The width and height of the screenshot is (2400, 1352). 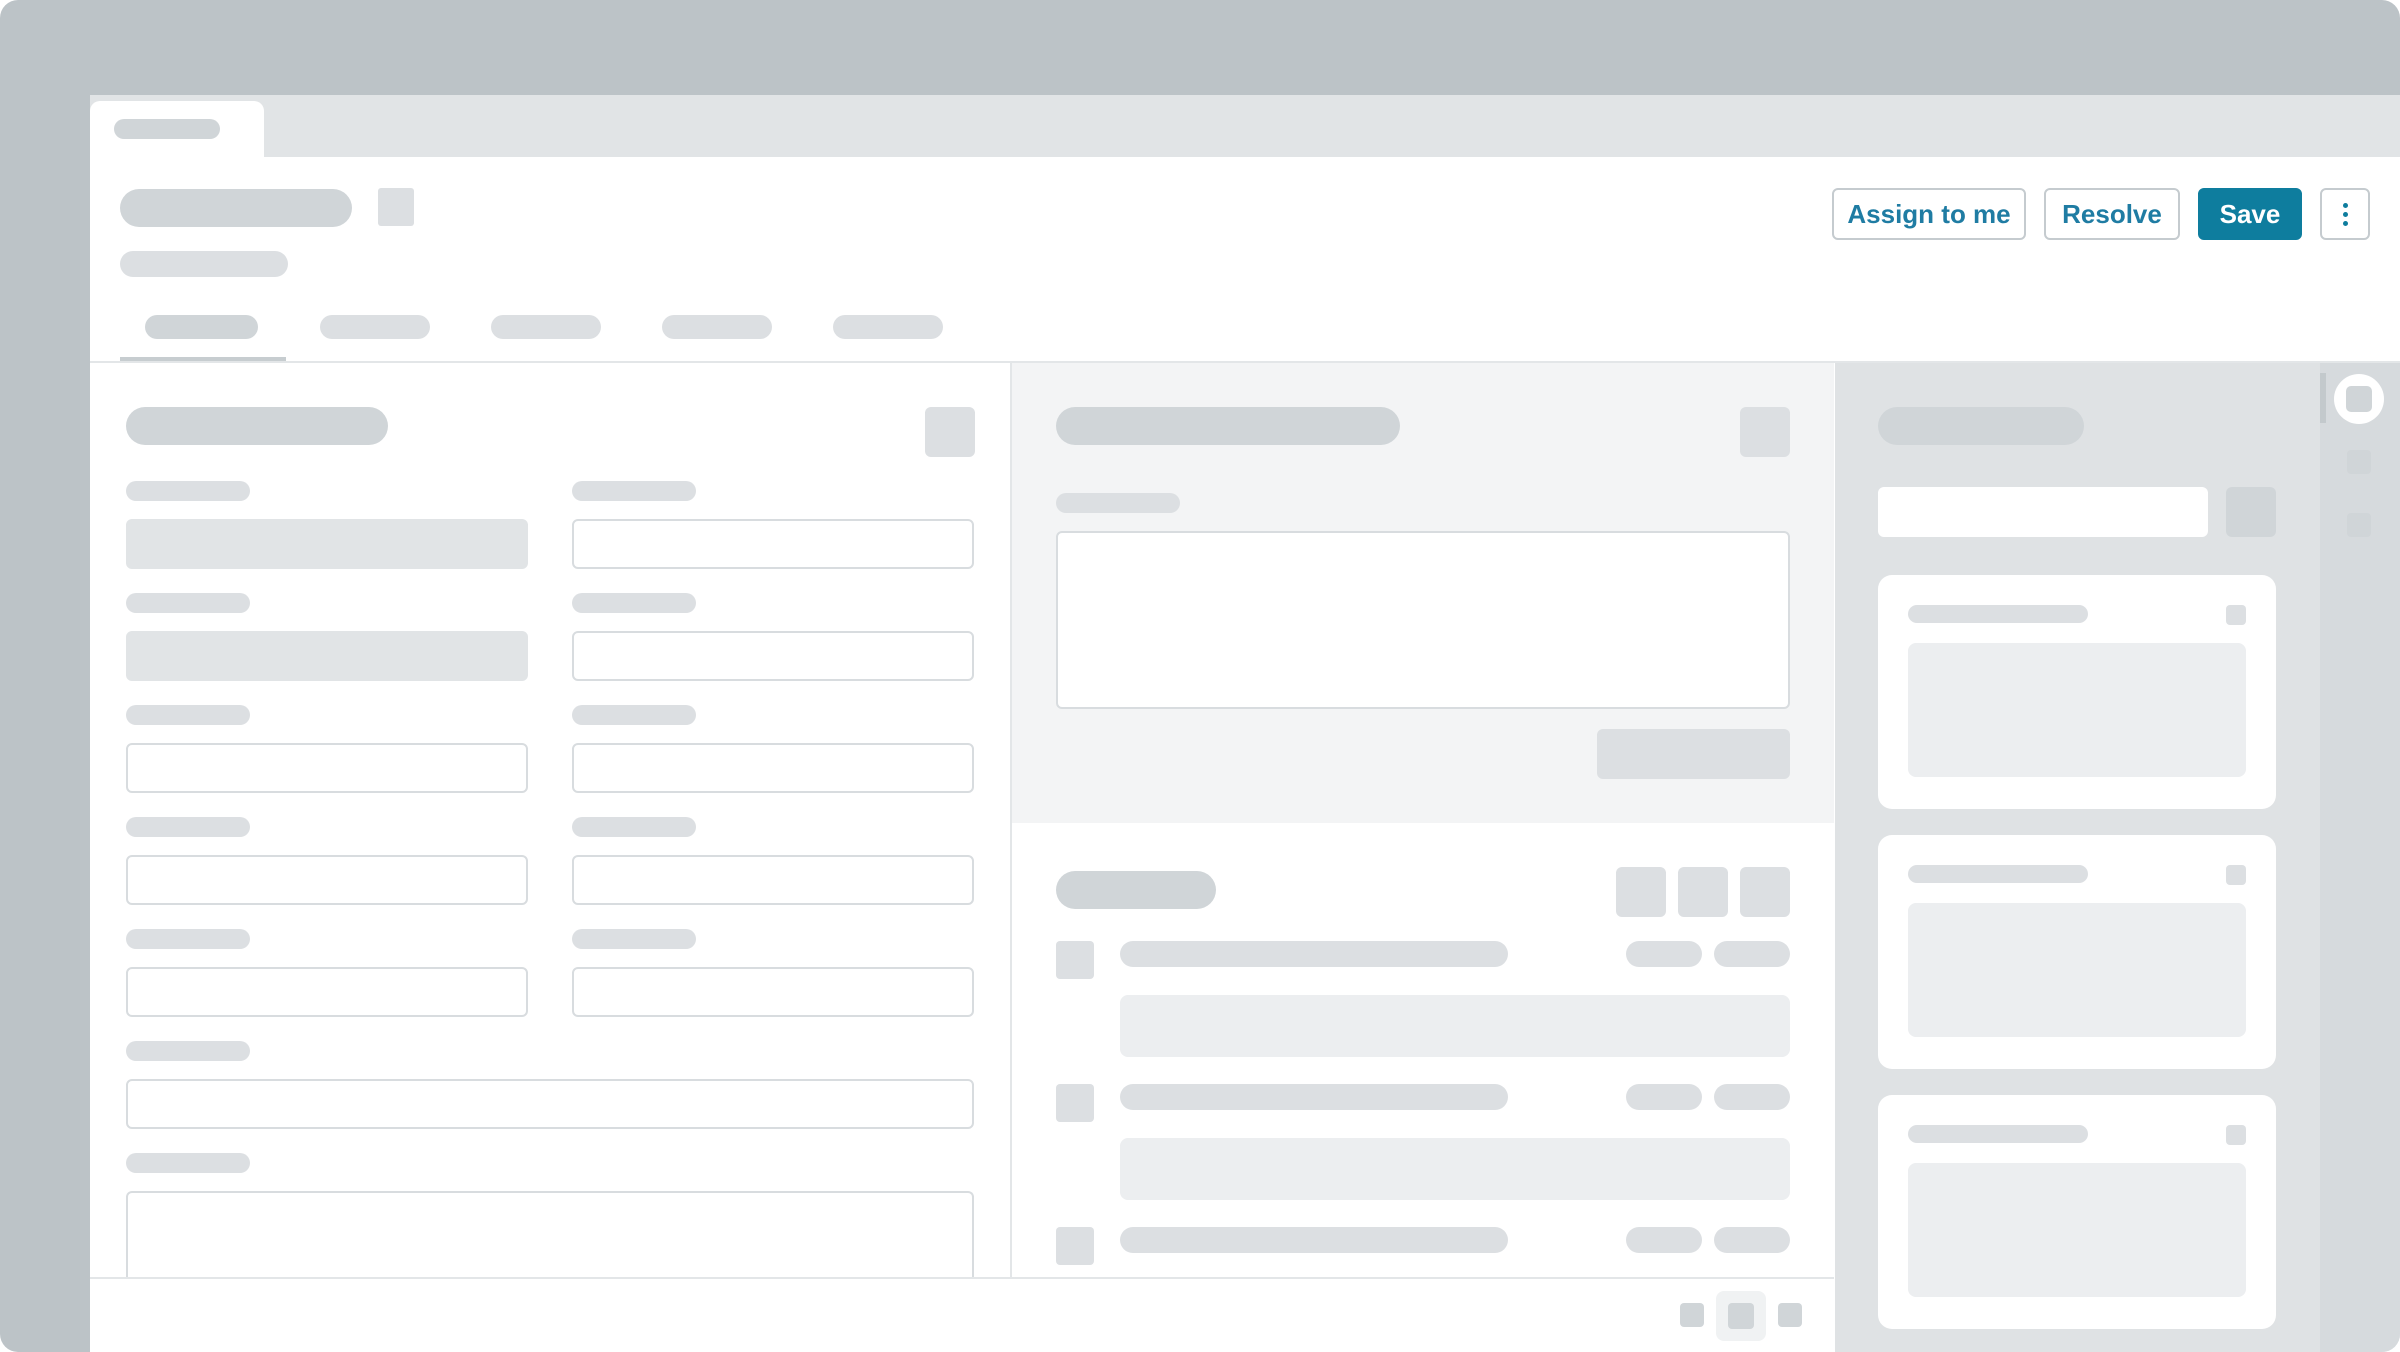 I want to click on section-action-placeholder, so click(x=950, y=432).